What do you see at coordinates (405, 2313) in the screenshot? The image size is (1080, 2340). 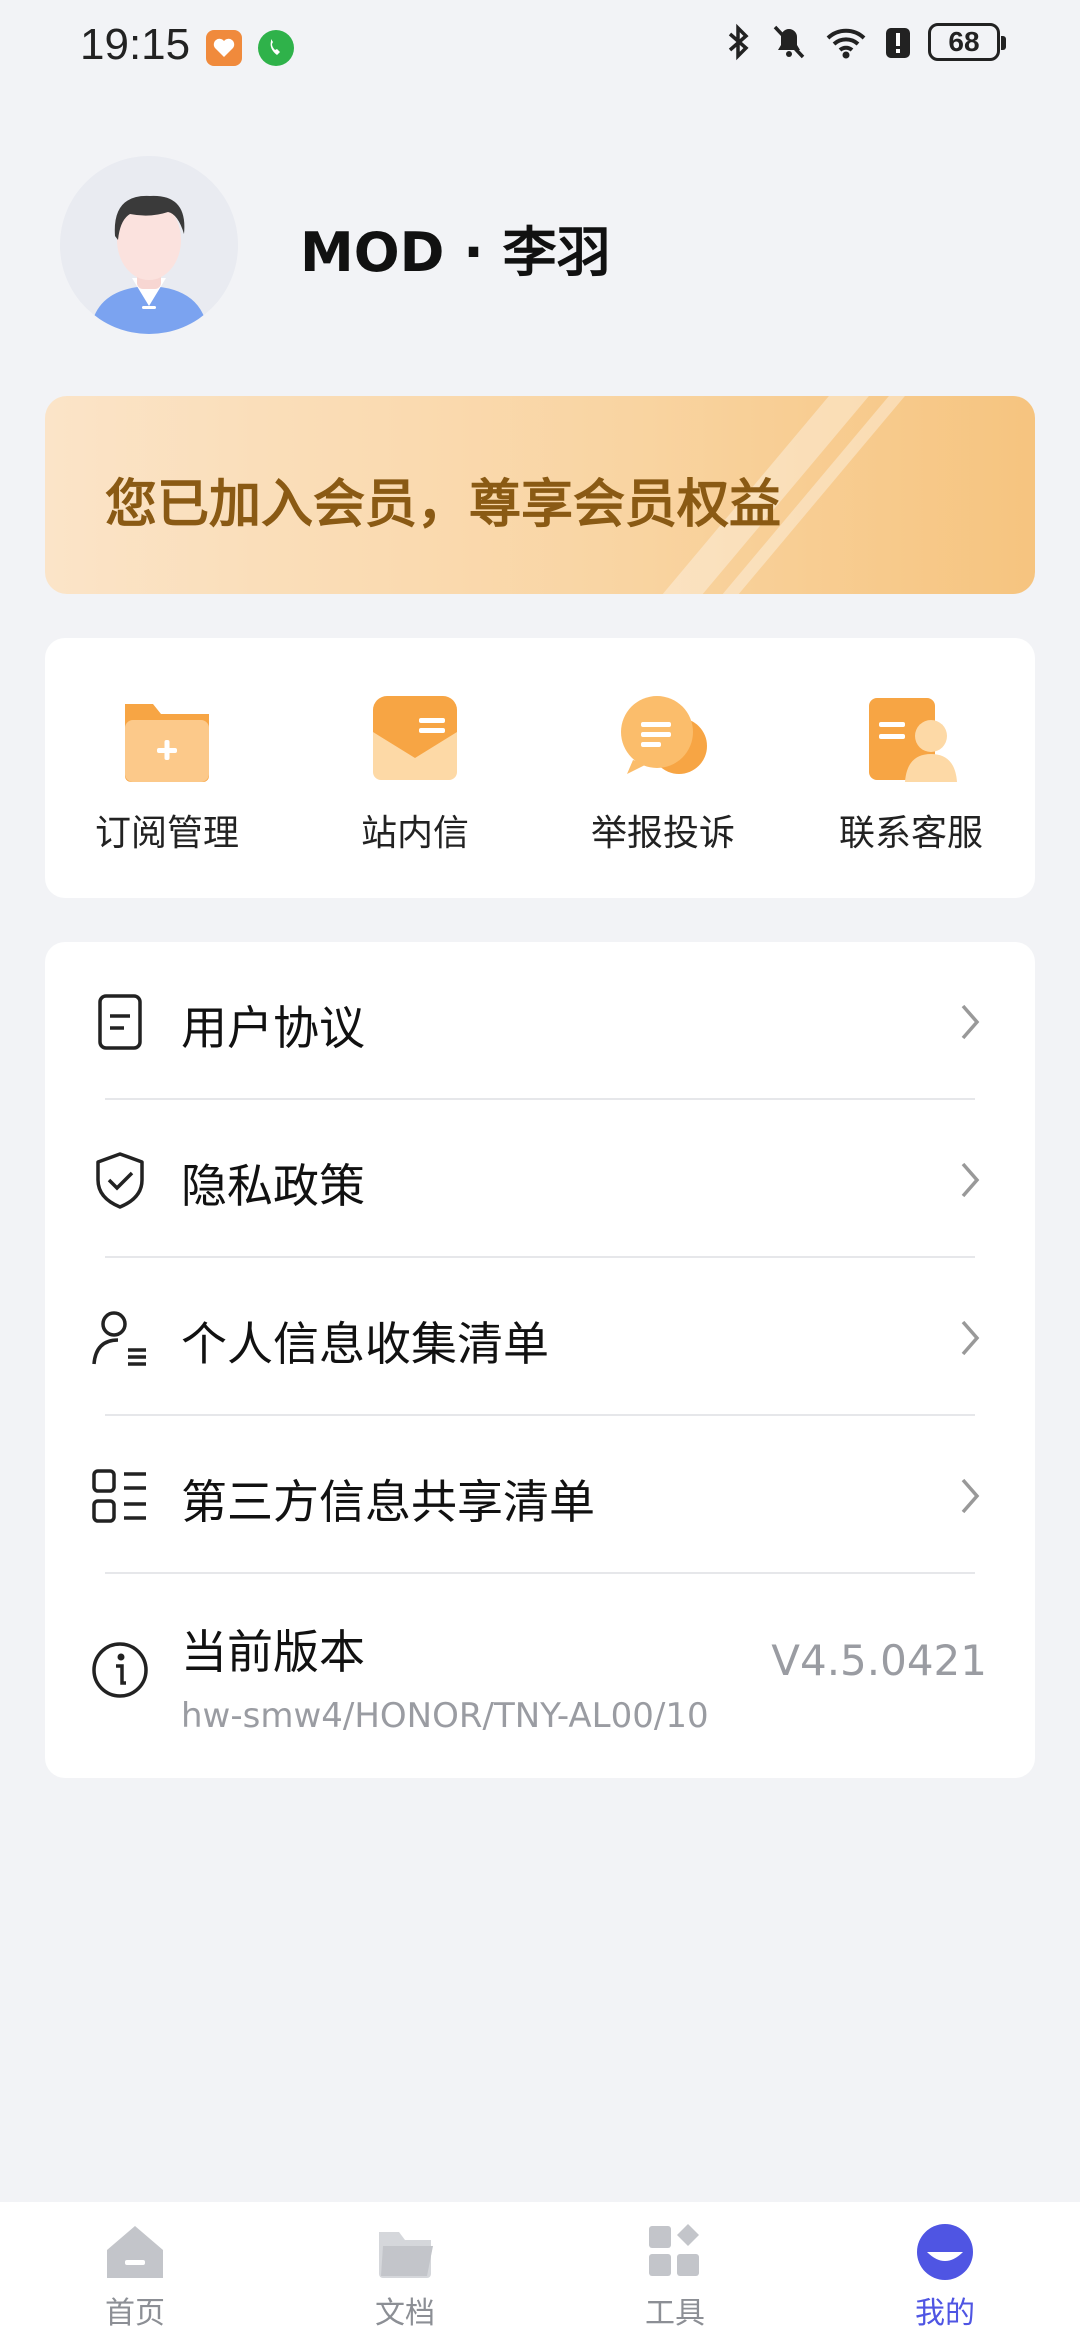 I see `nav-label: 文档` at bounding box center [405, 2313].